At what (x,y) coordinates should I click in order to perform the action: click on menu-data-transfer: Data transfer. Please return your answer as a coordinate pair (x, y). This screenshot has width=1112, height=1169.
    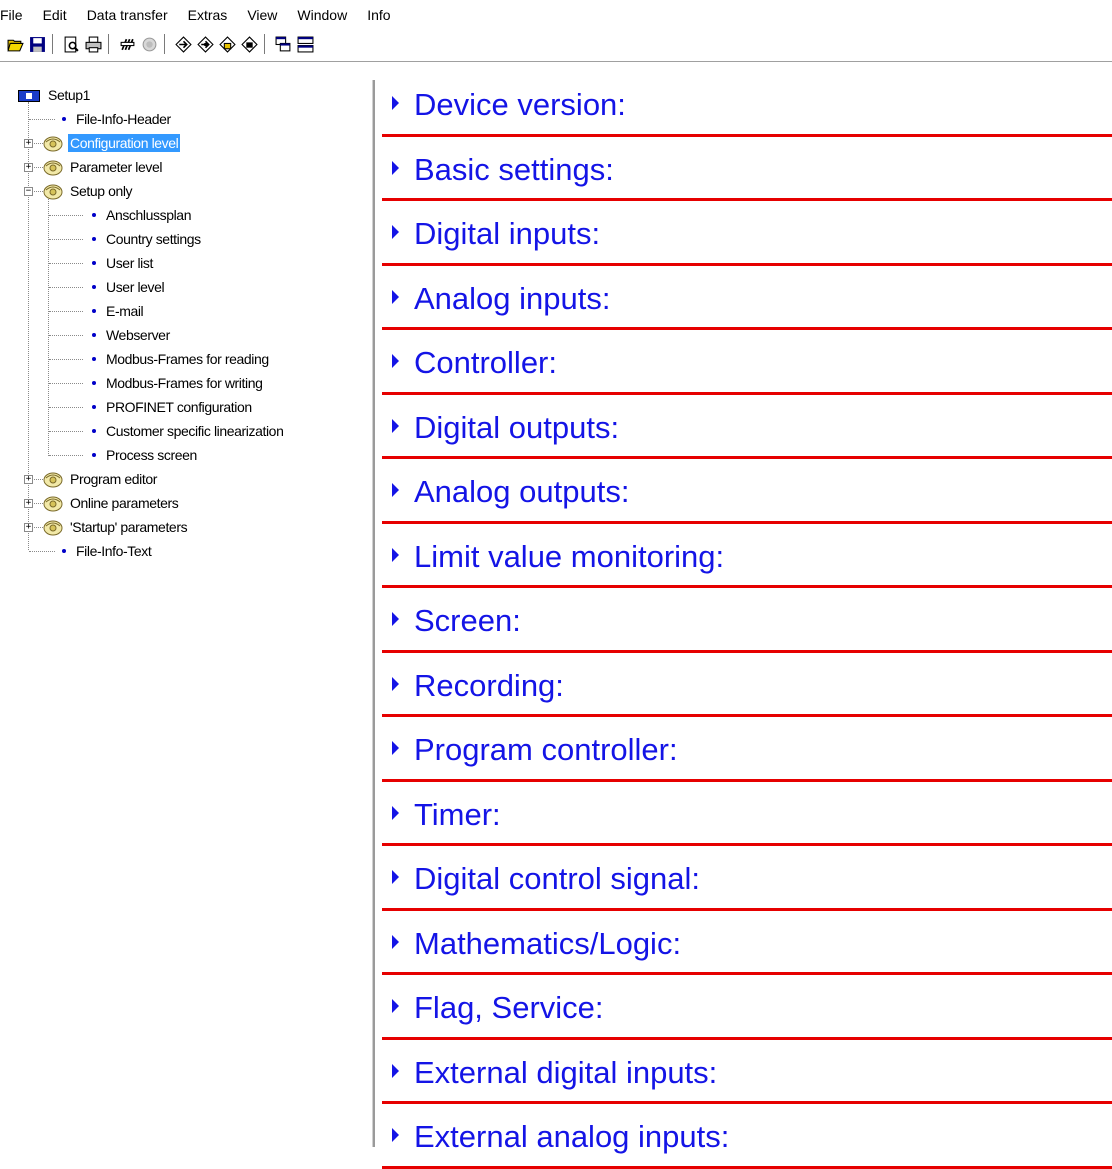
    Looking at the image, I should click on (127, 15).